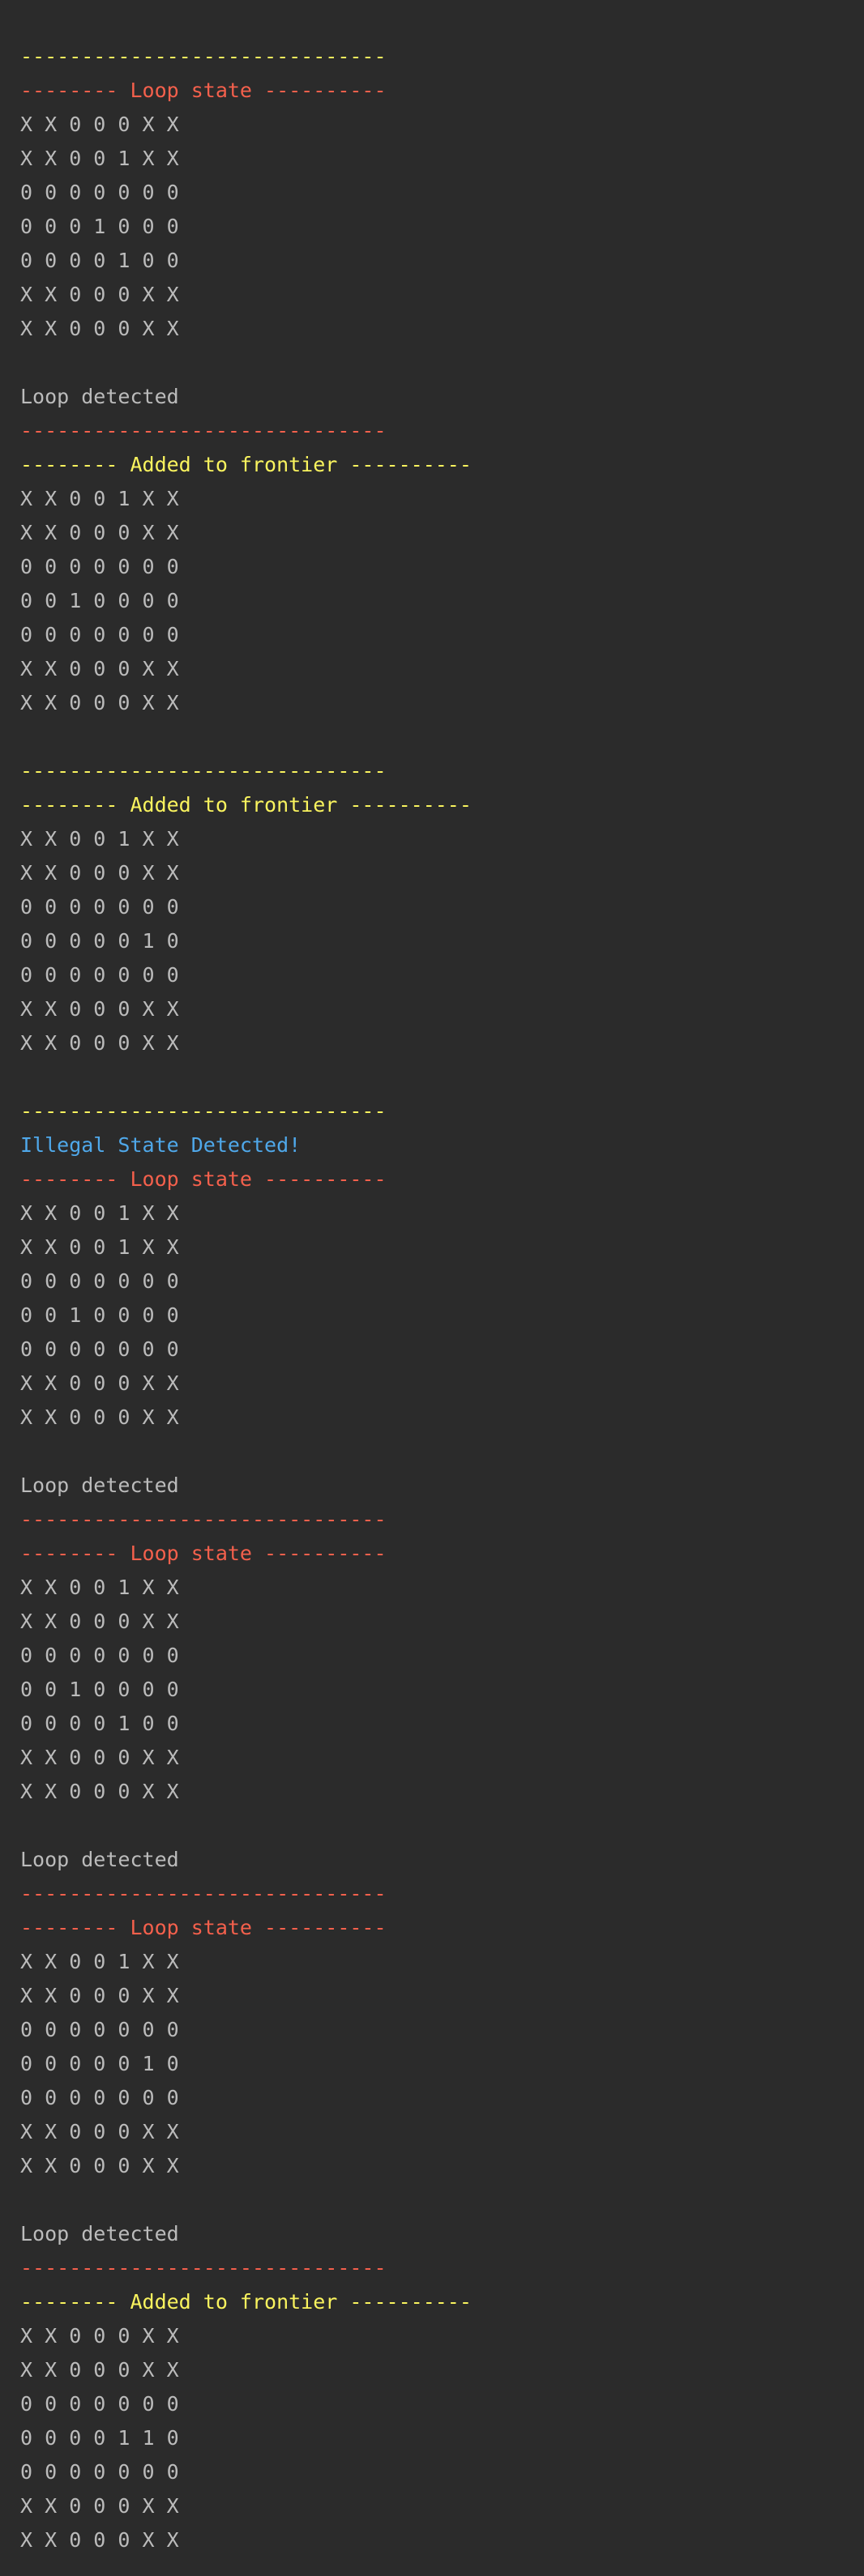 The width and height of the screenshot is (864, 2576). What do you see at coordinates (99, 226) in the screenshot?
I see `grid-row: 0 0 0 1 0 0 0` at bounding box center [99, 226].